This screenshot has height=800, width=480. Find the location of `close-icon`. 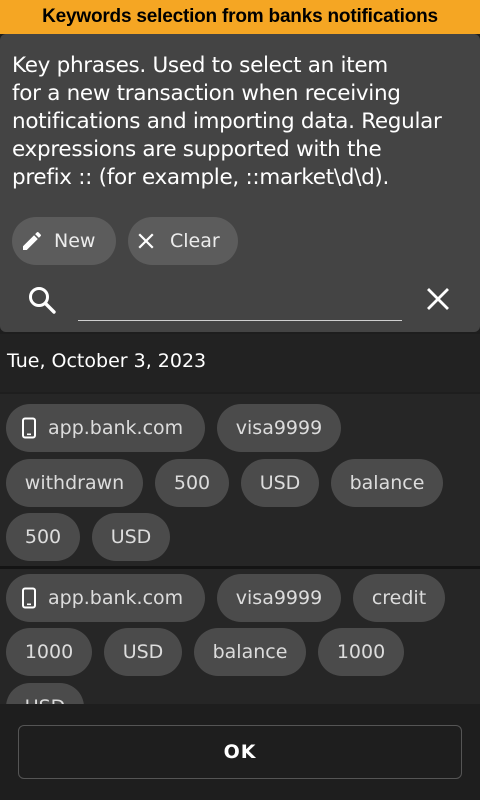

close-icon is located at coordinates (146, 241).